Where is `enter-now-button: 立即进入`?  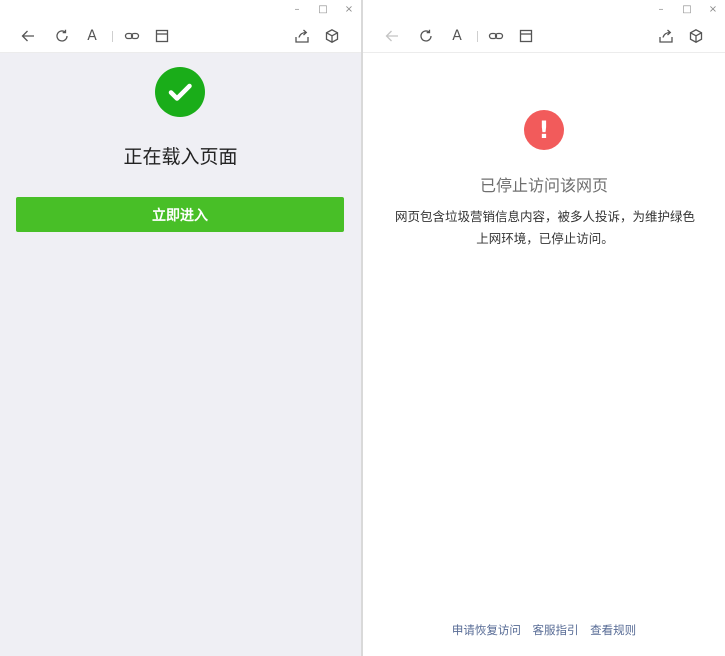
enter-now-button: 立即进入 is located at coordinates (180, 214).